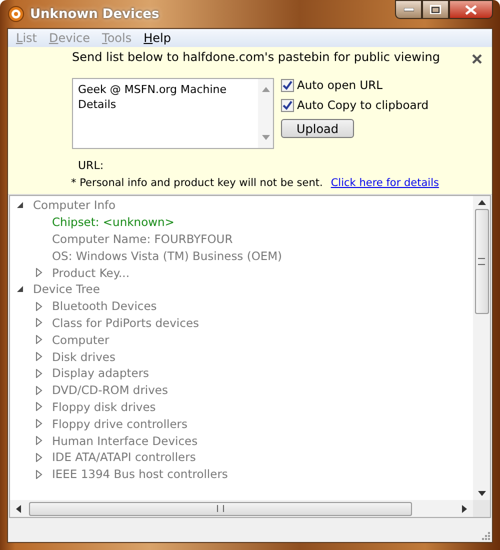 This screenshot has height=550, width=500. I want to click on maximize-icon, so click(435, 9).